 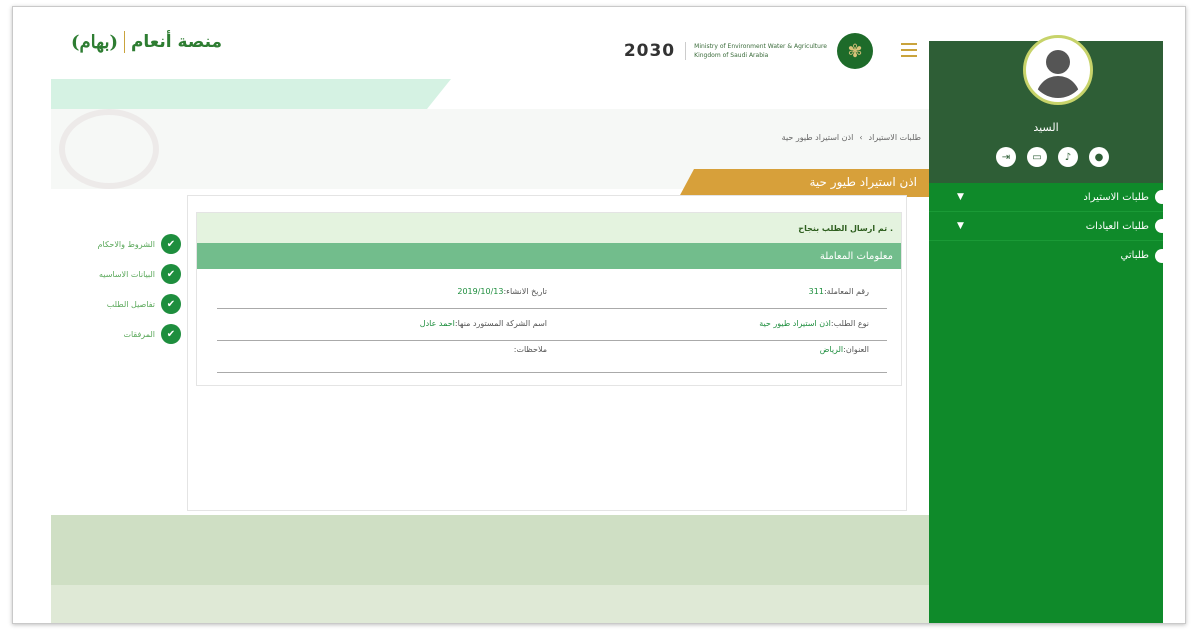 What do you see at coordinates (530, 349) in the screenshot?
I see `notes: ملاحظات:` at bounding box center [530, 349].